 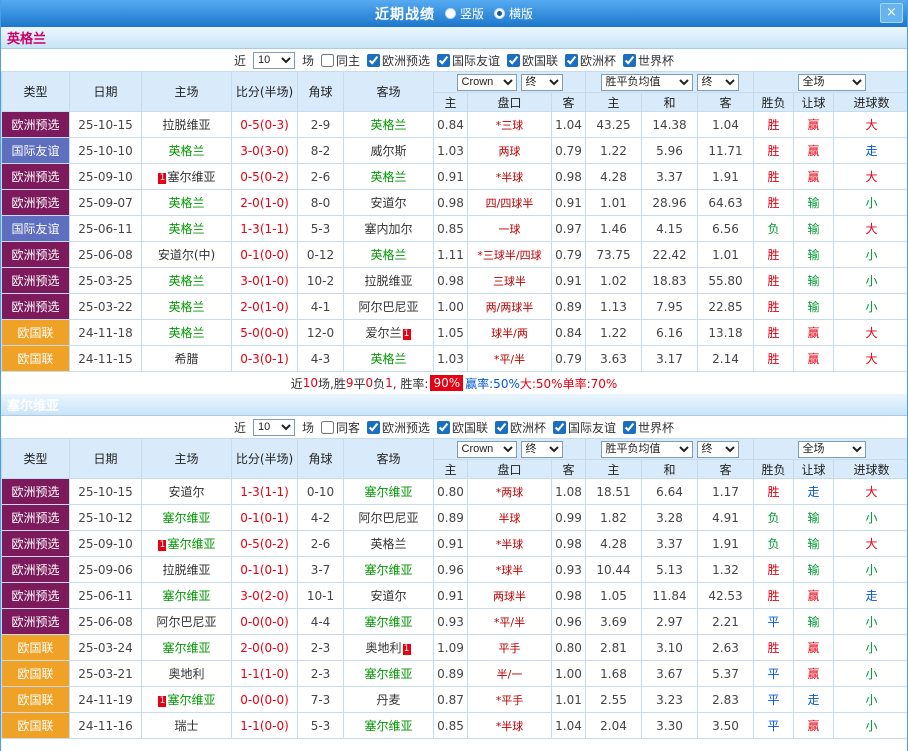 What do you see at coordinates (509, 699) in the screenshot?
I see `handicap-value: *平手` at bounding box center [509, 699].